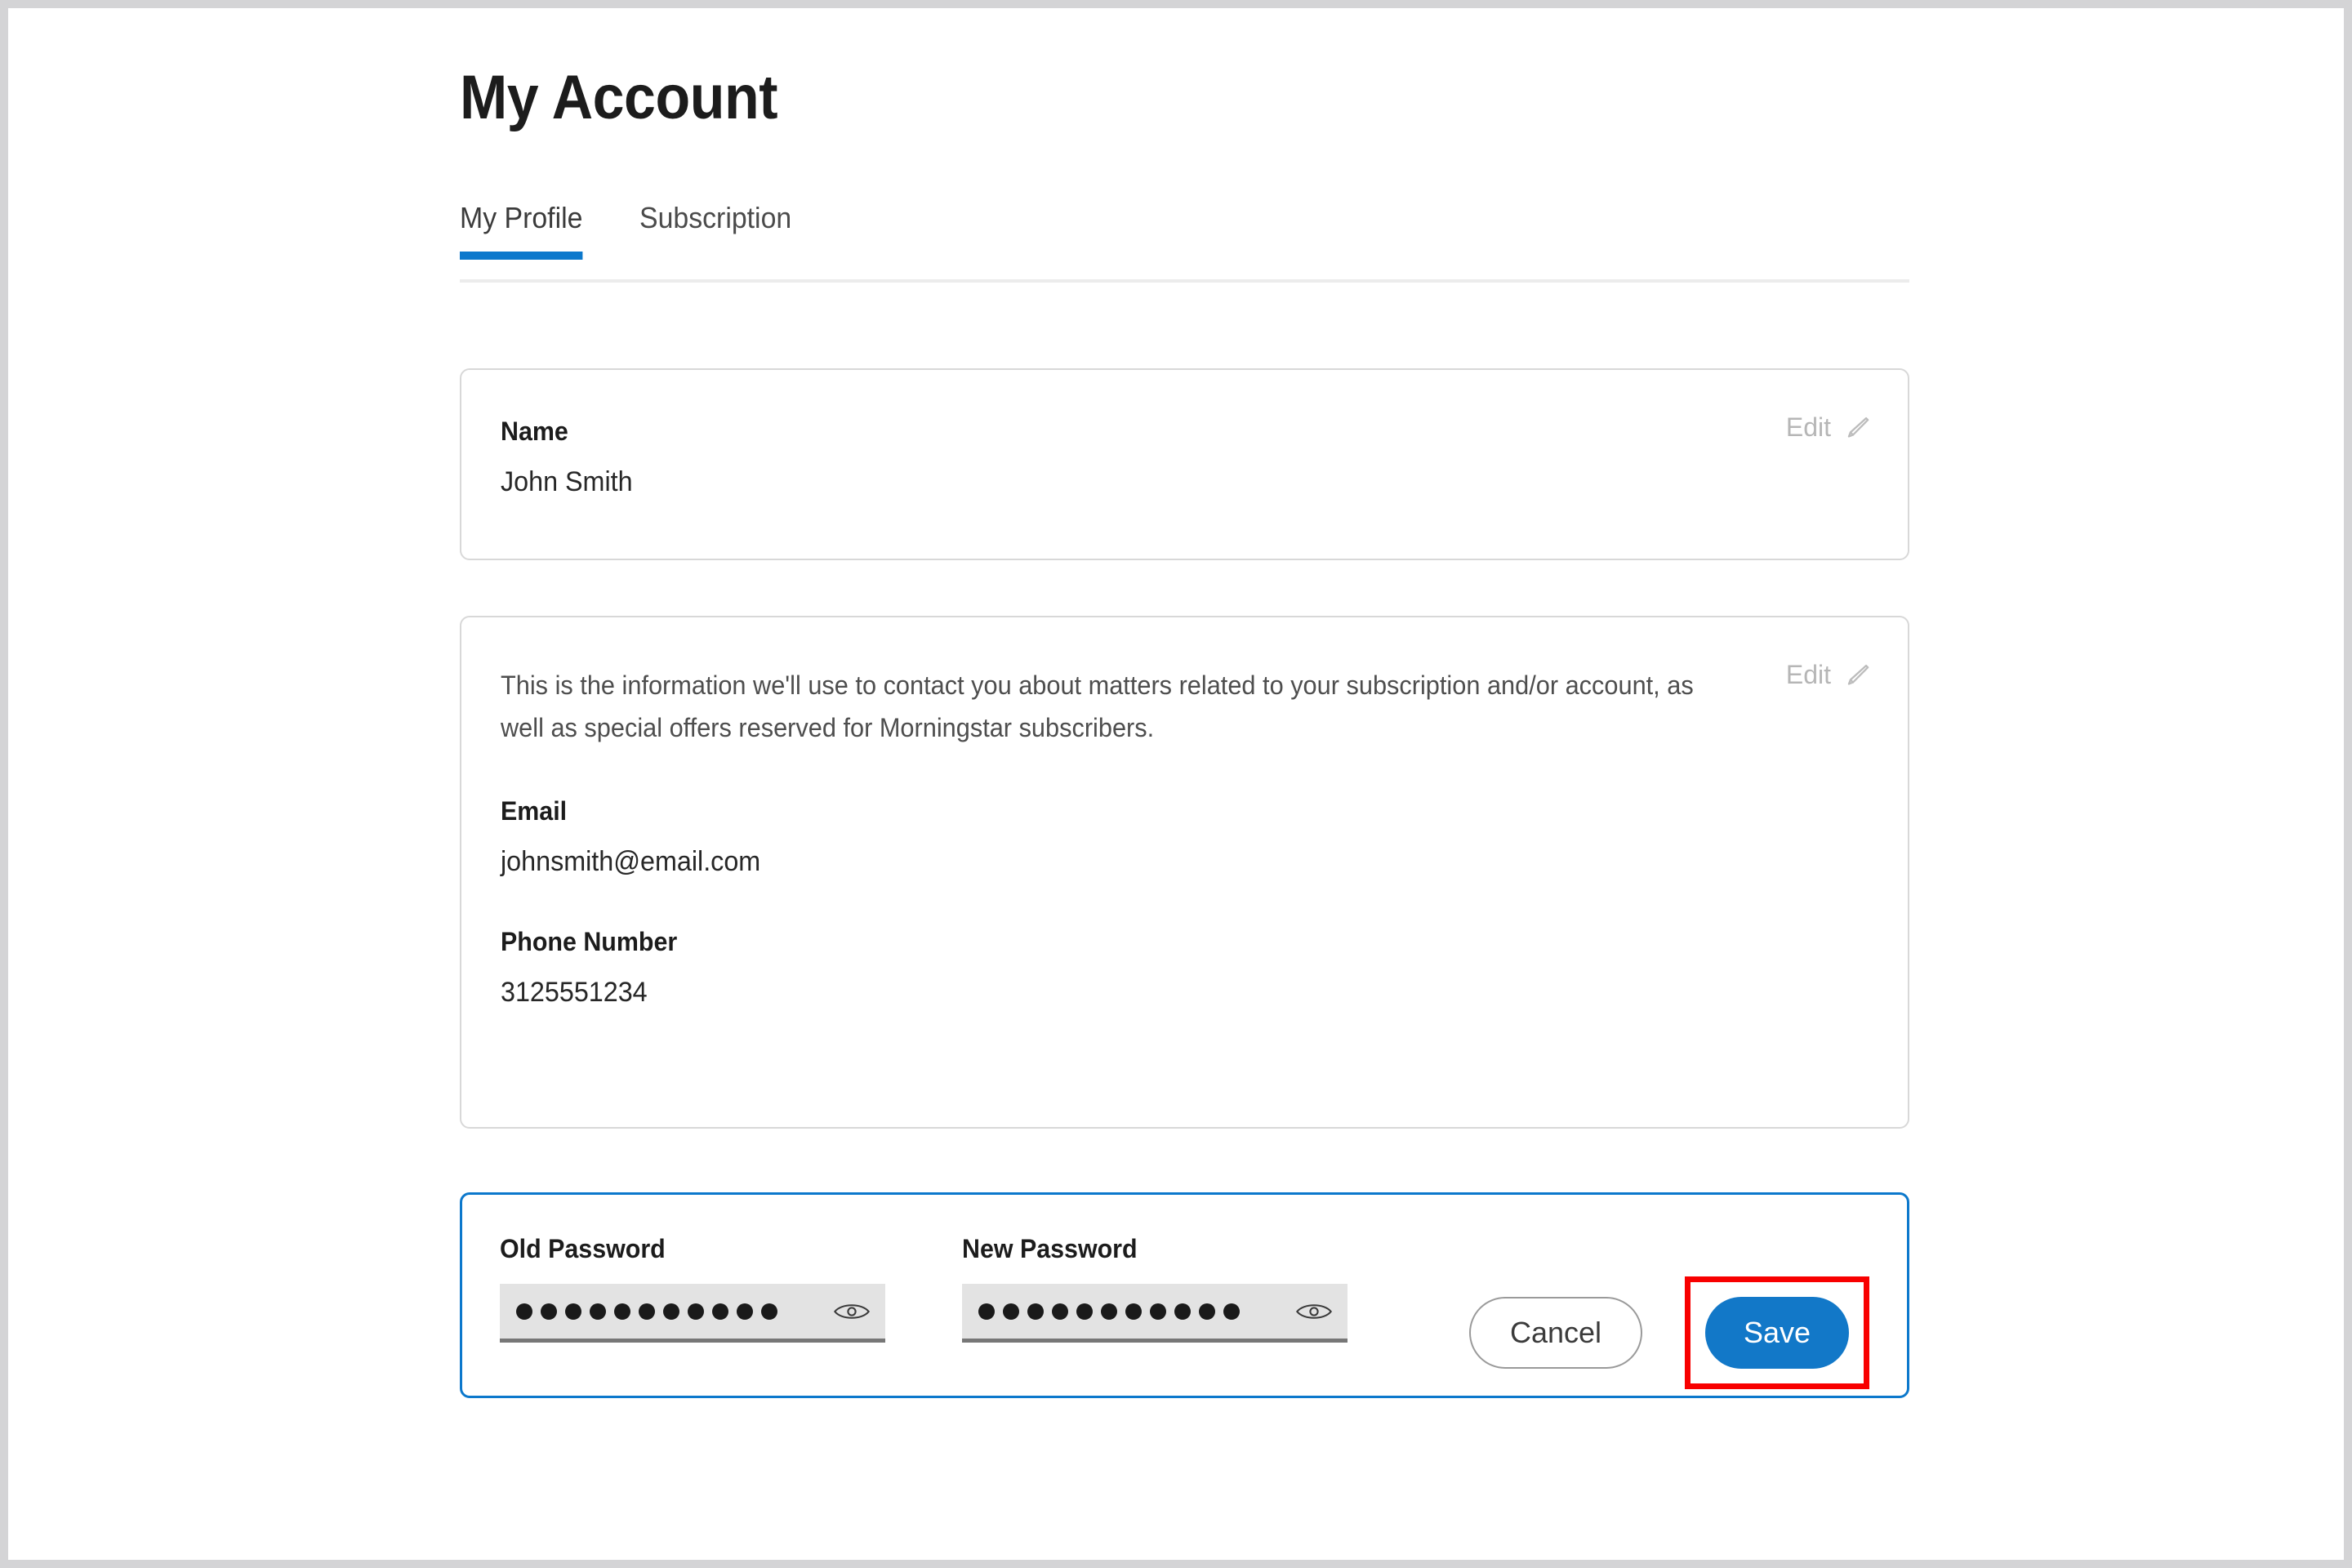 This screenshot has height=1568, width=2352. Describe the element at coordinates (1050, 1248) in the screenshot. I see `new-password-label: New Password` at that location.